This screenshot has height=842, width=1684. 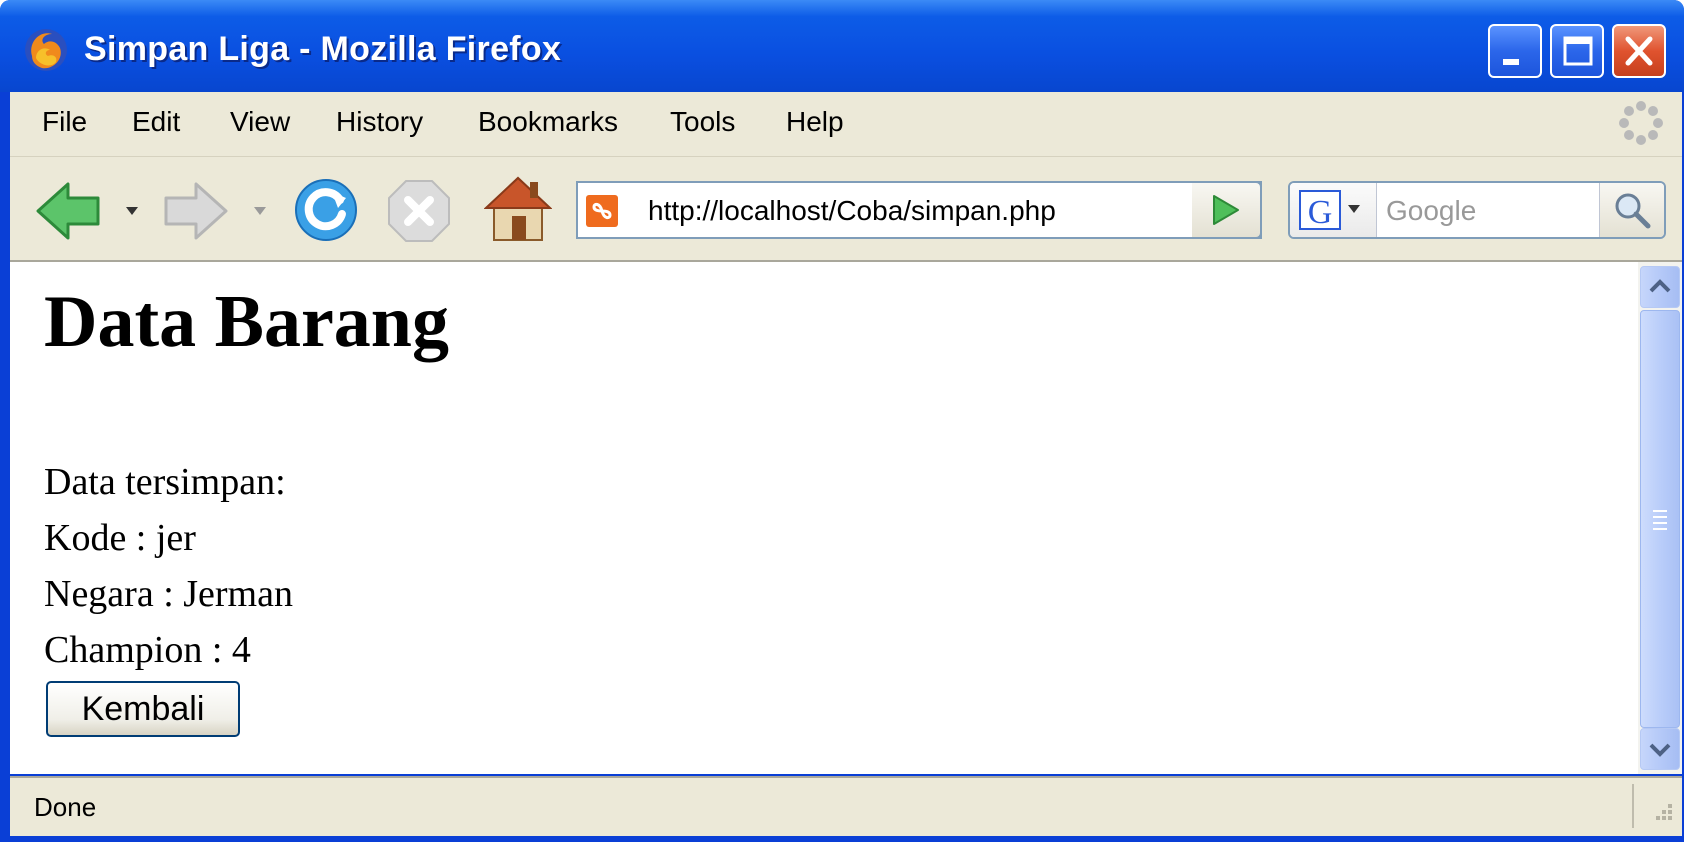 I want to click on maximize-button, so click(x=1577, y=51).